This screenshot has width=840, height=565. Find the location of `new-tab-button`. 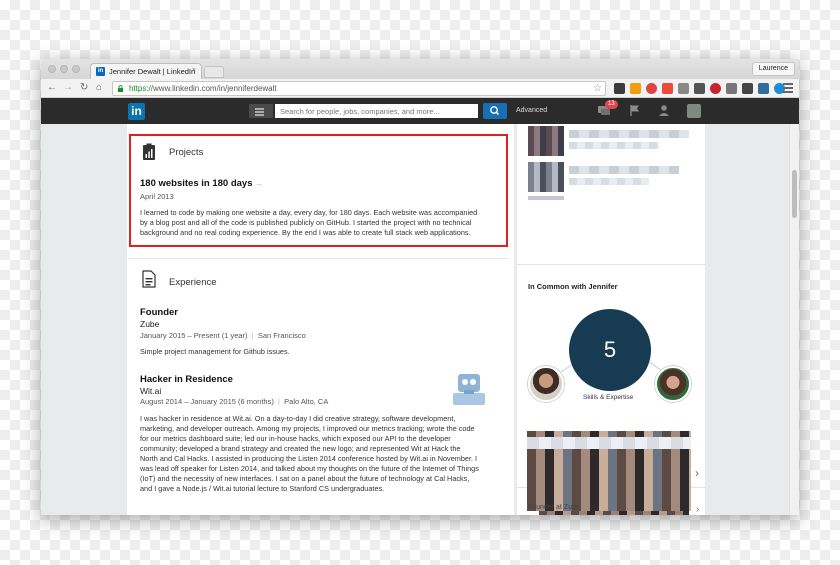

new-tab-button is located at coordinates (214, 72).